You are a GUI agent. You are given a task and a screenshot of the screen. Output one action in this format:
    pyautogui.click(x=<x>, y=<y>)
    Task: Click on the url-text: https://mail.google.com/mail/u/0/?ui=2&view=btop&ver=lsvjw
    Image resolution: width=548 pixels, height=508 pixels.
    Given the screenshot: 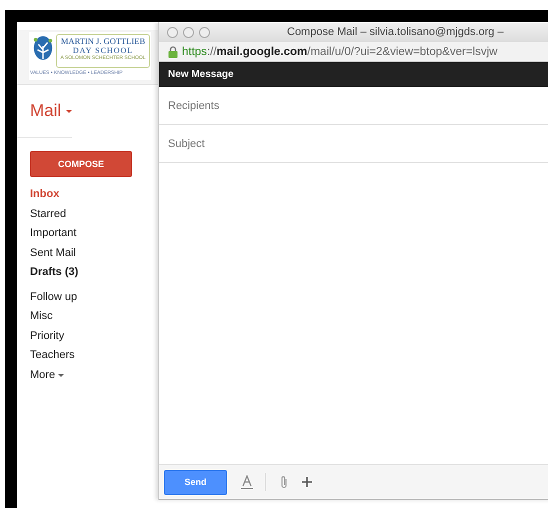 What is the action you would take?
    pyautogui.click(x=340, y=52)
    